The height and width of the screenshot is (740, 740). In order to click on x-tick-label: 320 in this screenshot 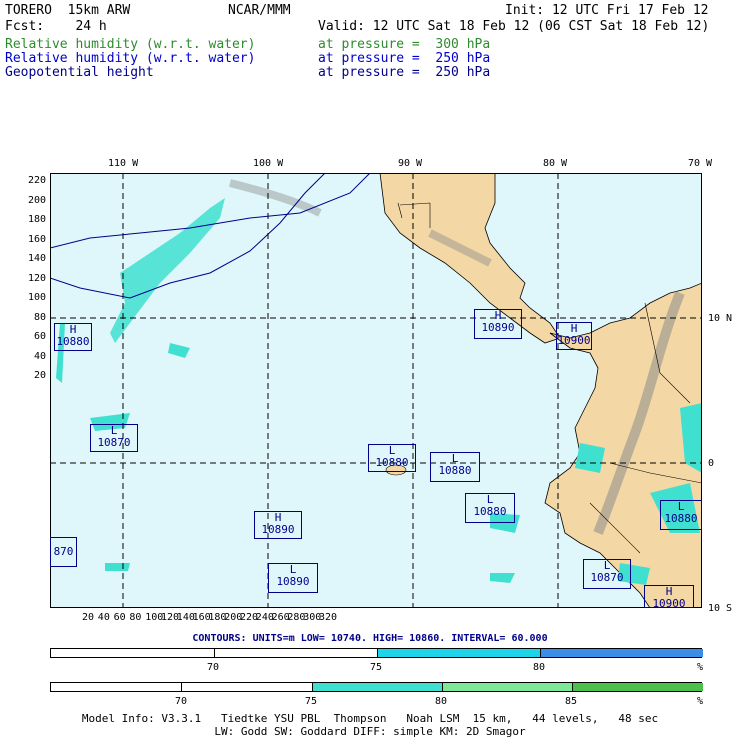, I will do `click(328, 617)`.